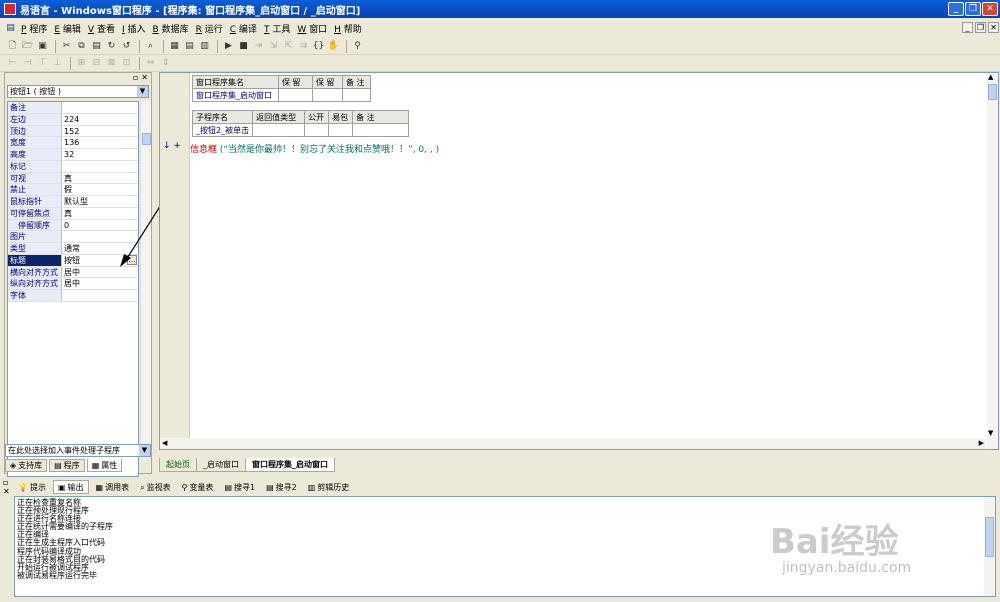  What do you see at coordinates (990, 433) in the screenshot?
I see `scroll-down-icon: ▼` at bounding box center [990, 433].